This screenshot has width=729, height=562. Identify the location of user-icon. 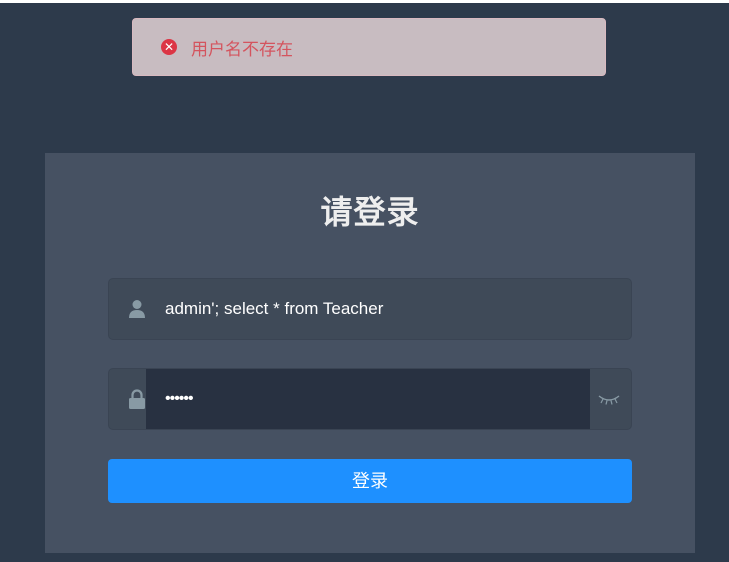
(137, 309).